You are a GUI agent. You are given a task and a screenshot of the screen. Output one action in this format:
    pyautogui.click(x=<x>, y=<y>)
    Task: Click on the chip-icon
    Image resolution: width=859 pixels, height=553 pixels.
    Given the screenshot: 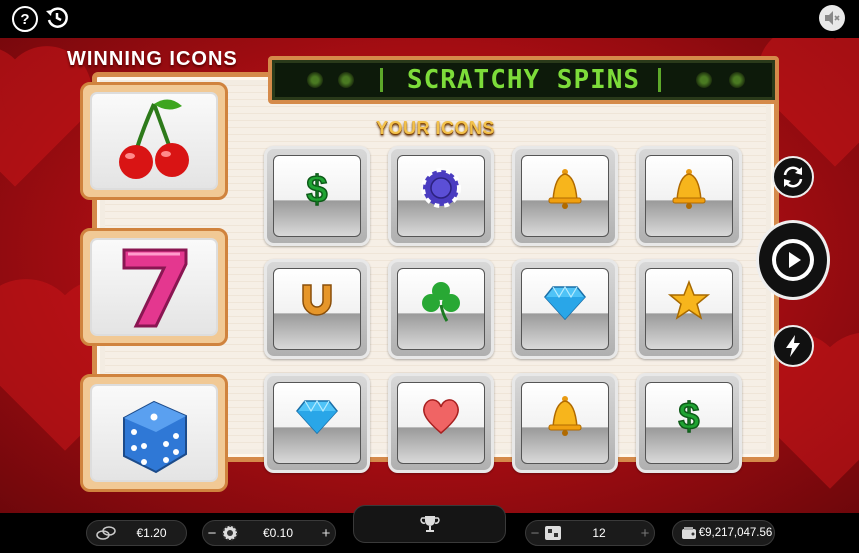 What is the action you would take?
    pyautogui.click(x=230, y=533)
    